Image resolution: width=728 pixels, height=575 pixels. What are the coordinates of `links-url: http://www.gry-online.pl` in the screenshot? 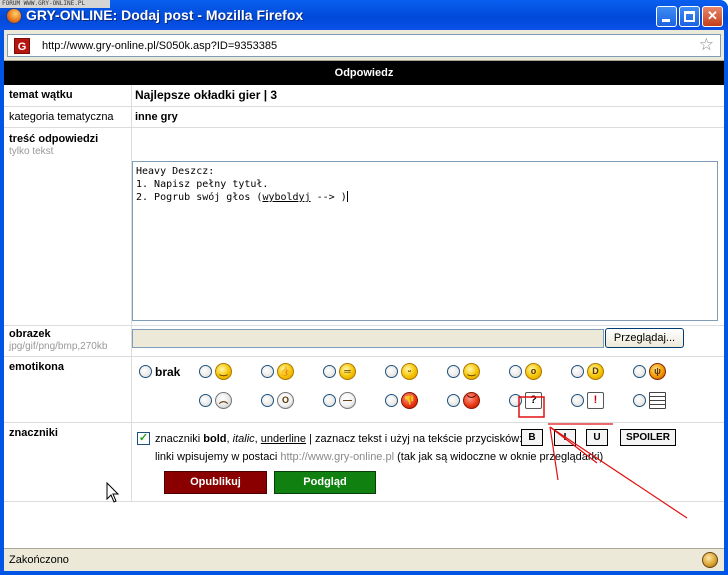 It's located at (337, 457).